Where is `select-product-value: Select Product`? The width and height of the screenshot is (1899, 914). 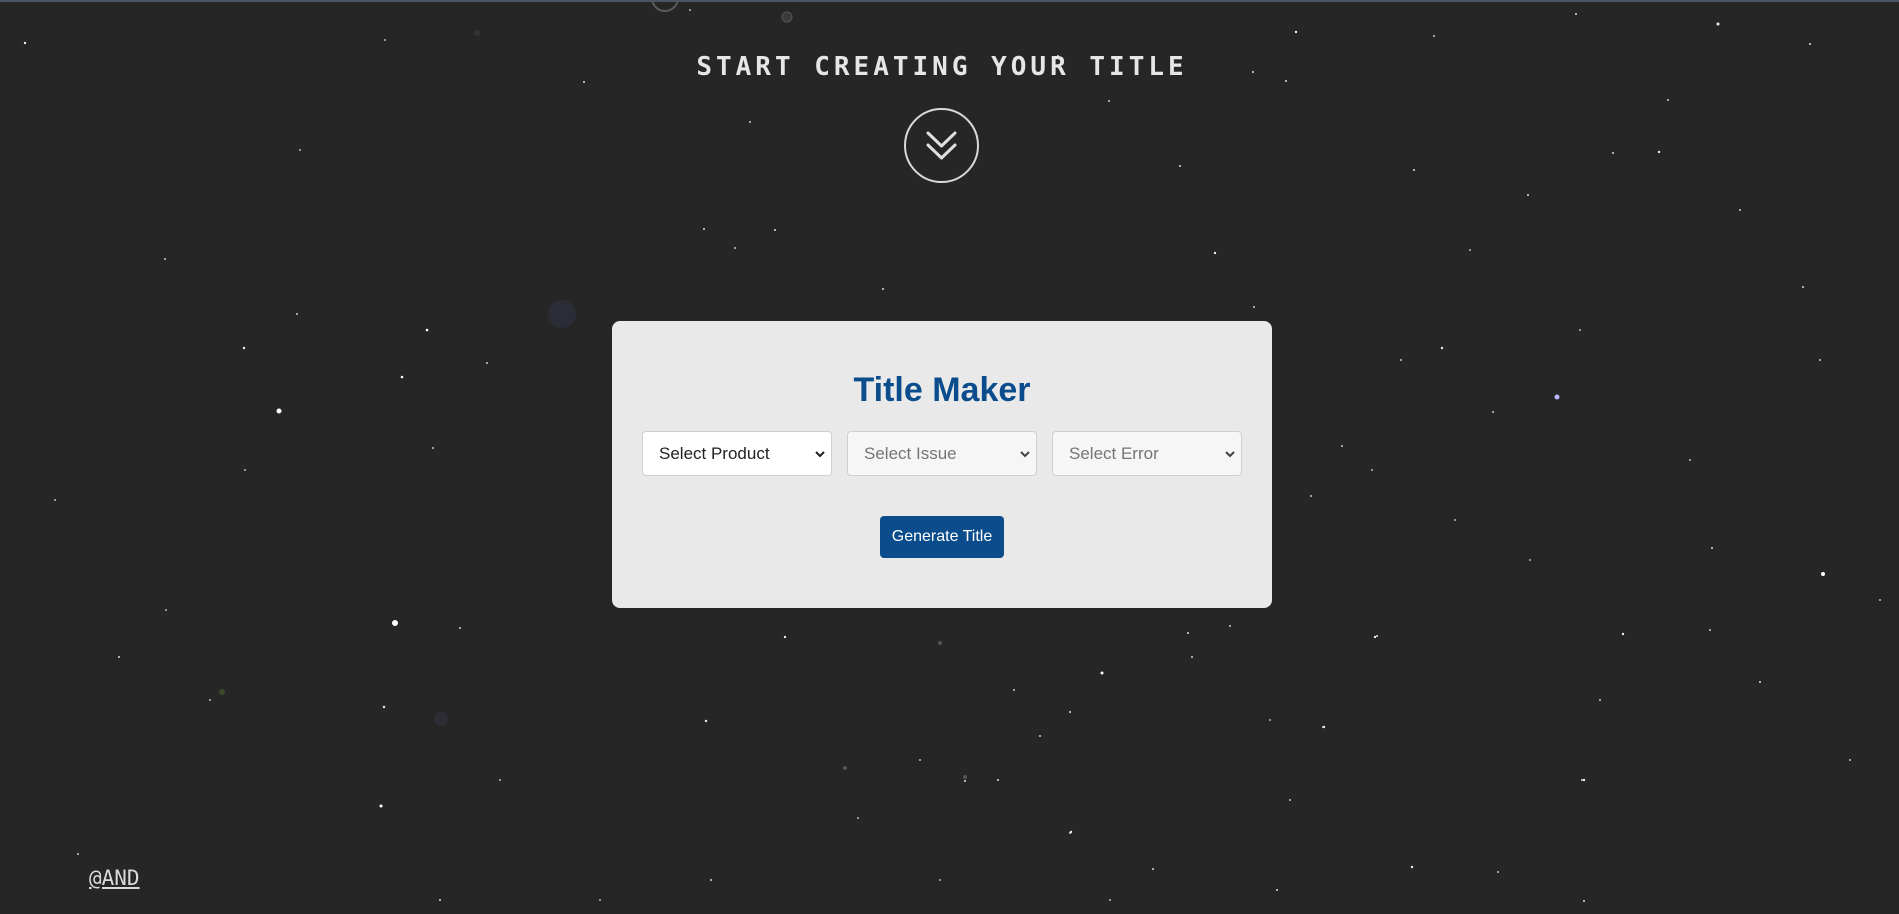 select-product-value: Select Product is located at coordinates (714, 453).